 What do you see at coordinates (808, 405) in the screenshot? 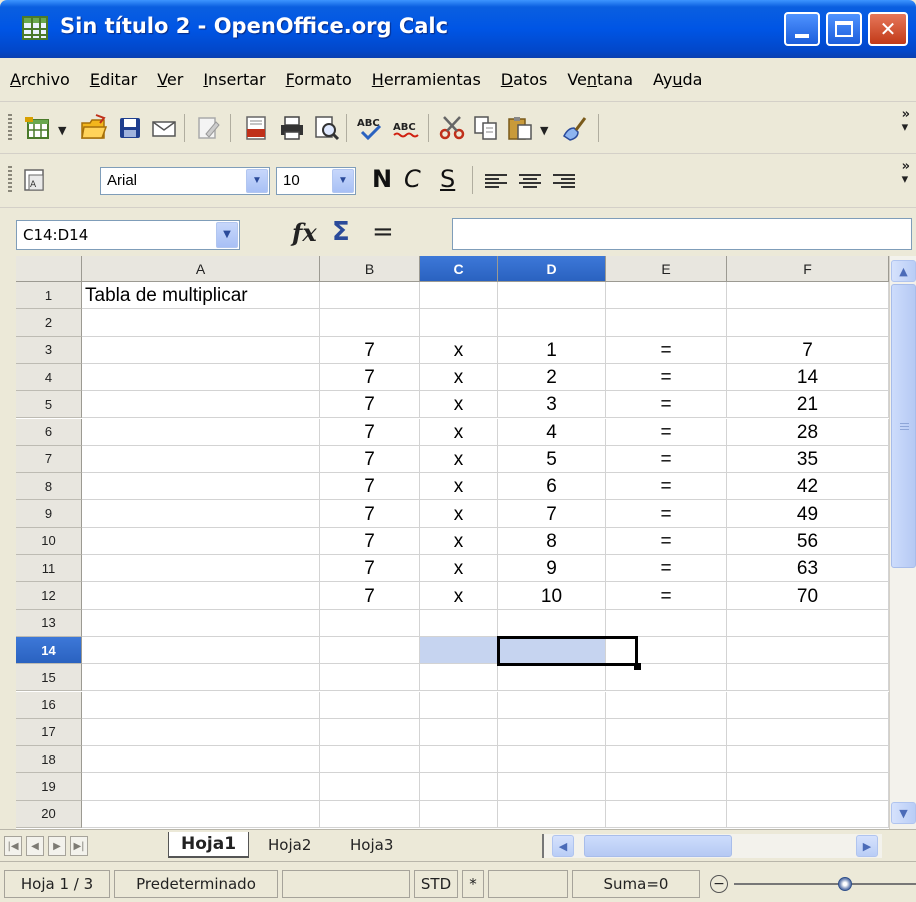
I see `cell: 21` at bounding box center [808, 405].